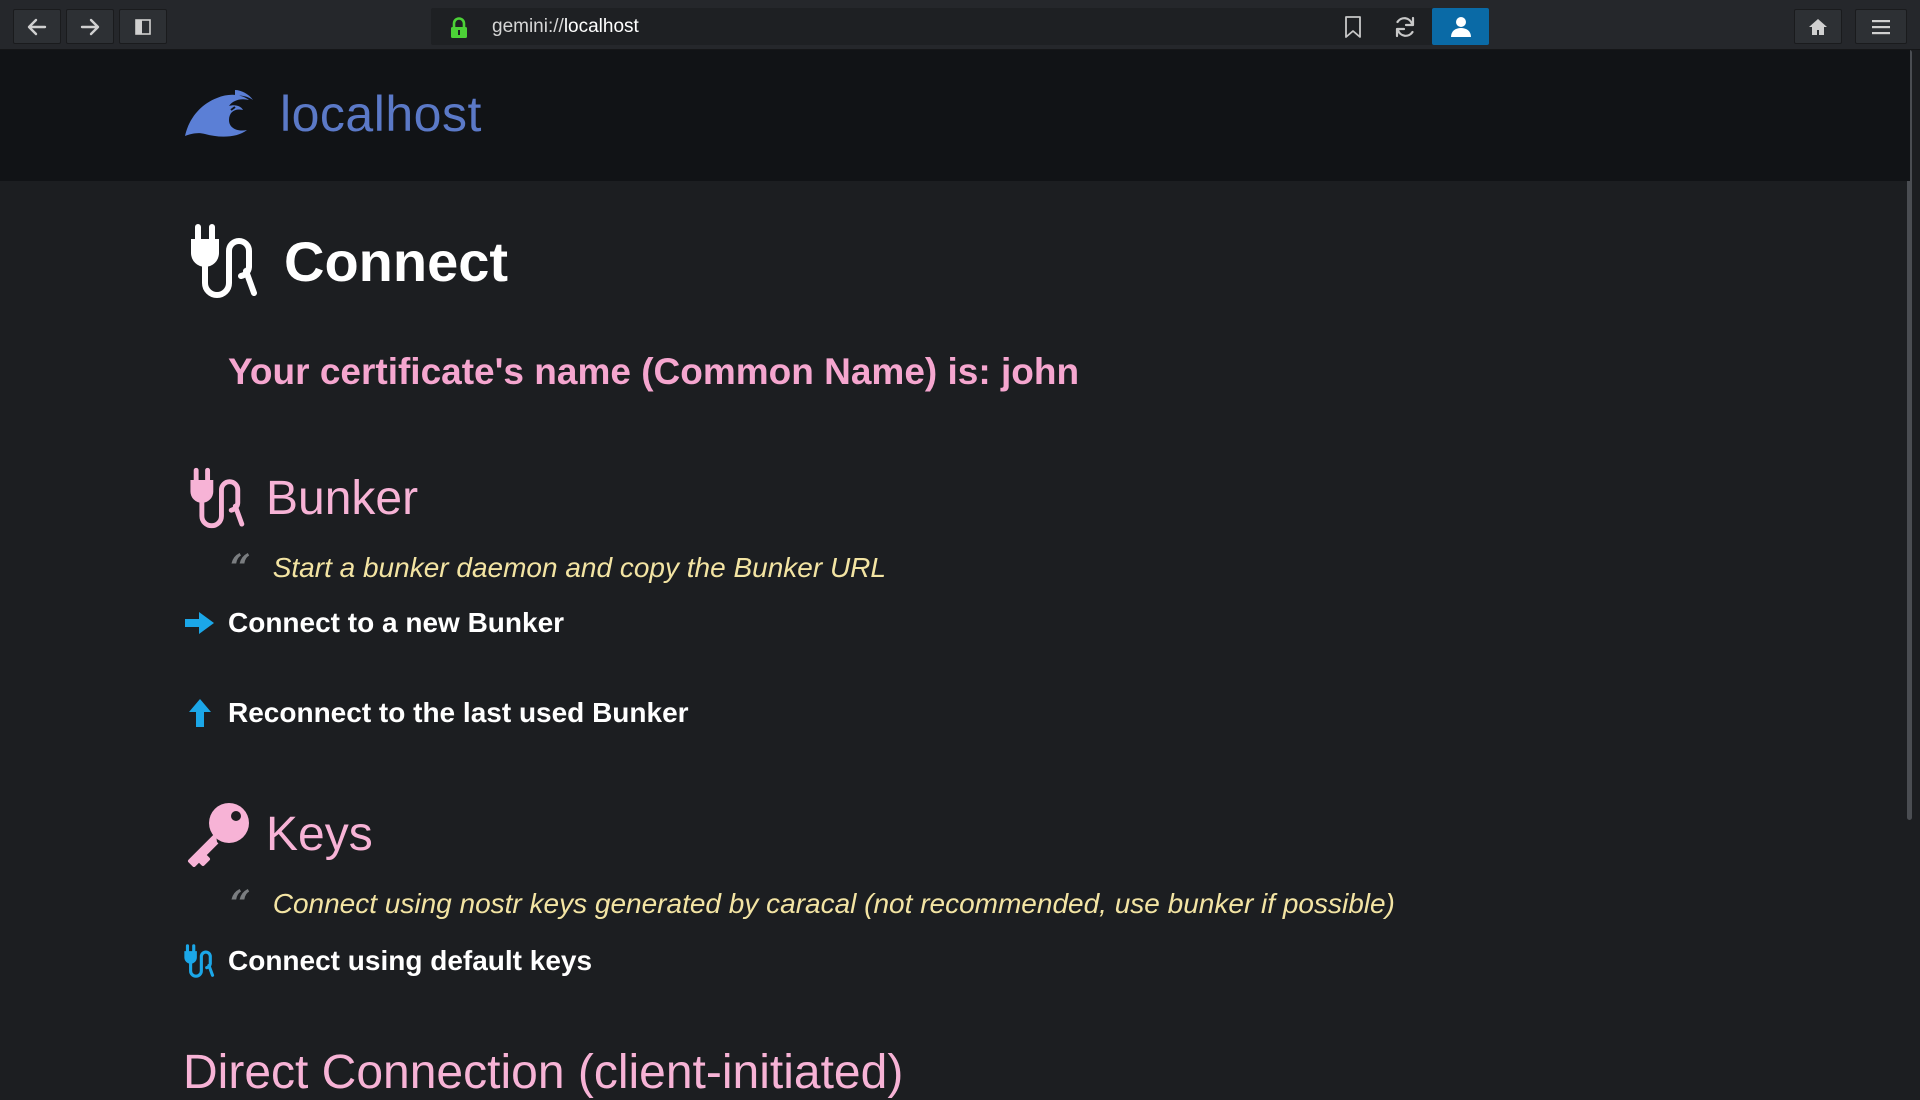  I want to click on home-icon, so click(1818, 26).